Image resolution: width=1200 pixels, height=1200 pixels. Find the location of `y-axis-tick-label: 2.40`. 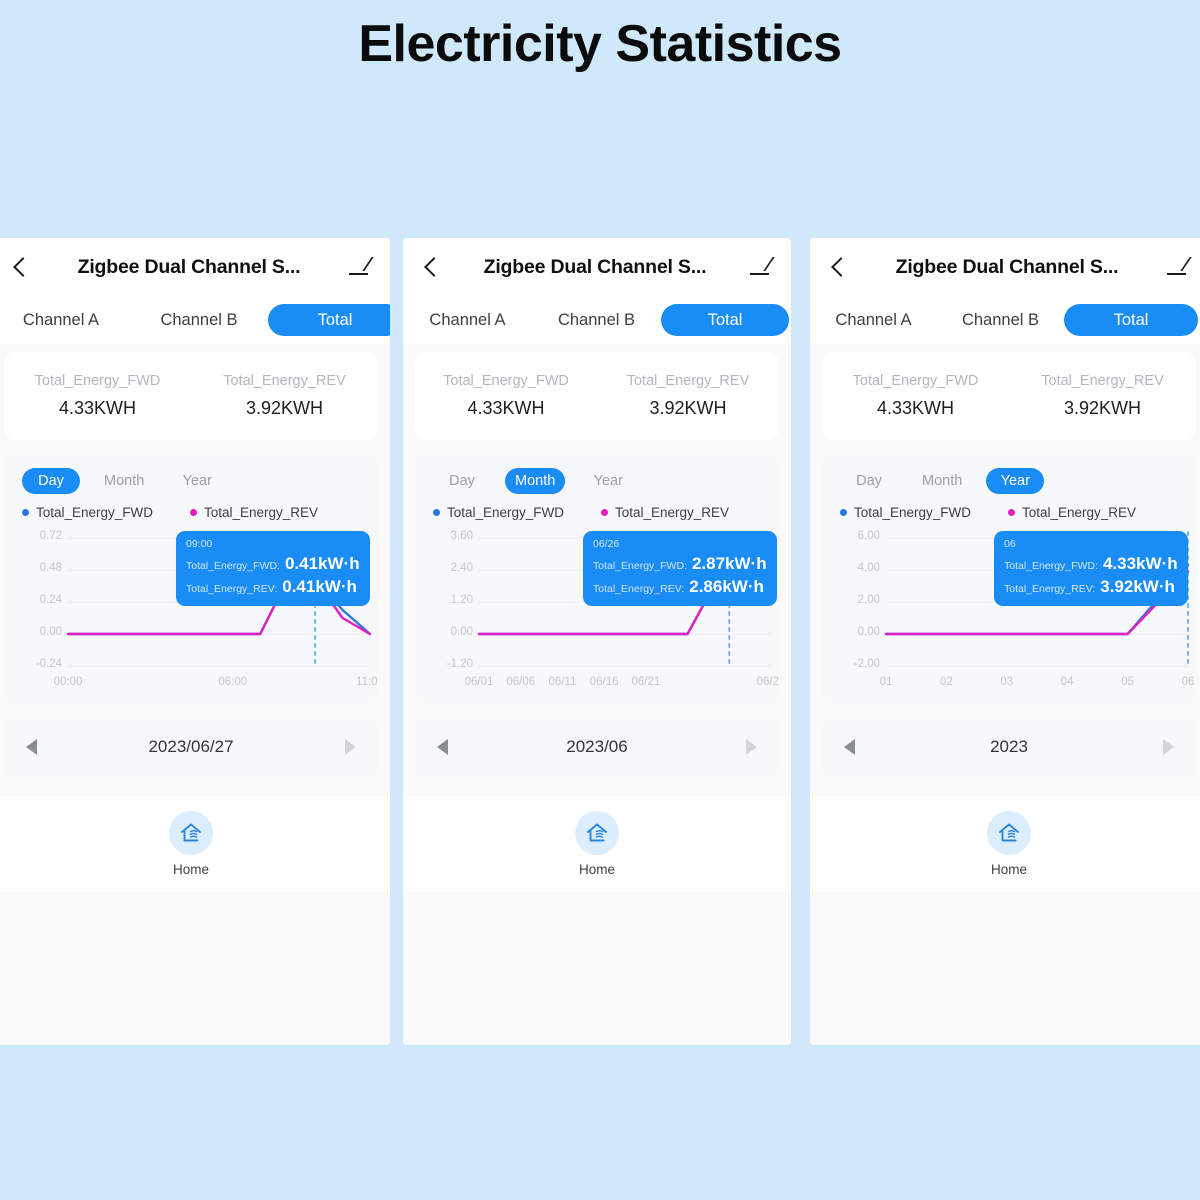

y-axis-tick-label: 2.40 is located at coordinates (461, 568).